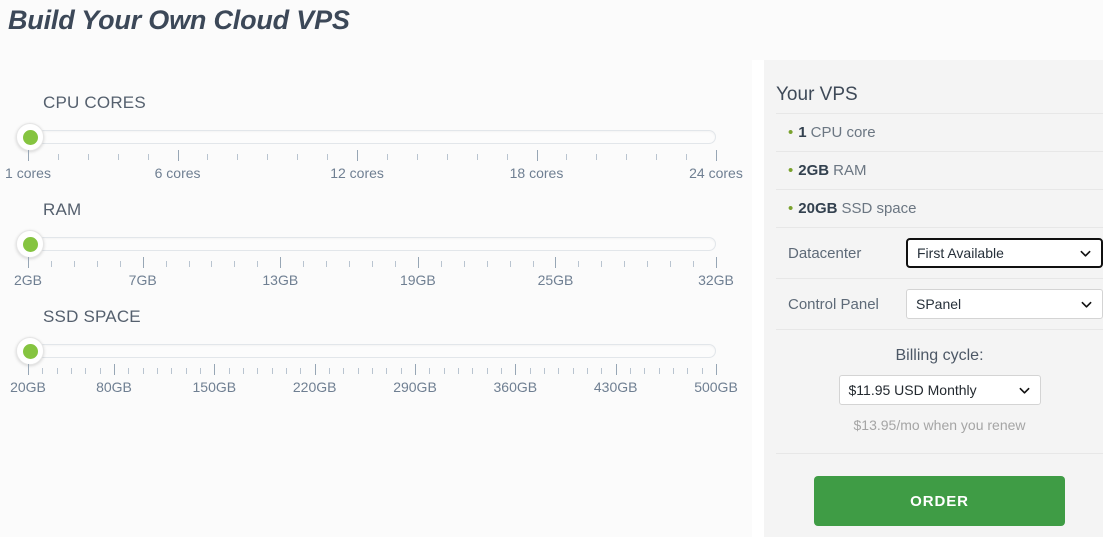 This screenshot has width=1103, height=537. What do you see at coordinates (415, 387) in the screenshot?
I see `slider-tick-label: 290GB` at bounding box center [415, 387].